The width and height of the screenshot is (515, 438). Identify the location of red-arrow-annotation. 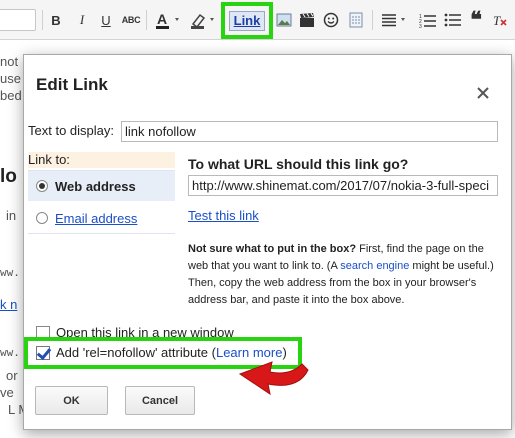
(273, 378).